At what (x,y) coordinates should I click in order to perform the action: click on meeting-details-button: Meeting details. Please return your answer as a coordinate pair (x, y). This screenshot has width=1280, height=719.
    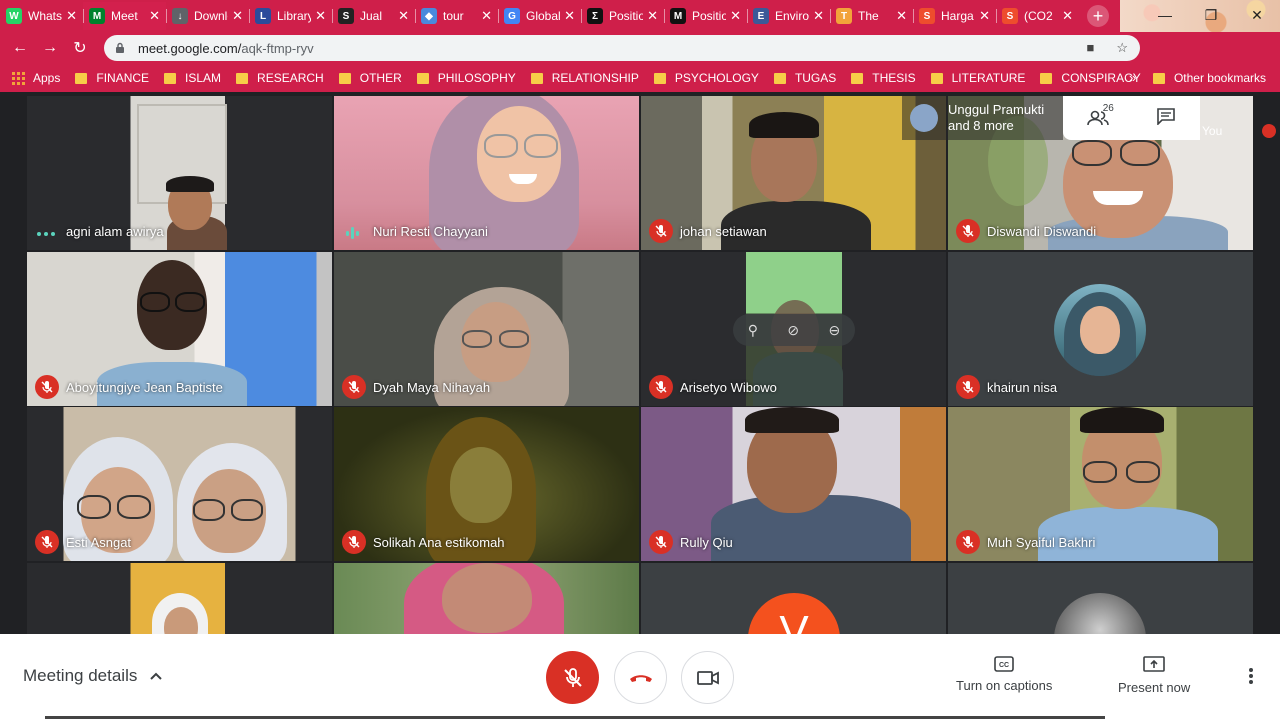
    Looking at the image, I should click on (93, 676).